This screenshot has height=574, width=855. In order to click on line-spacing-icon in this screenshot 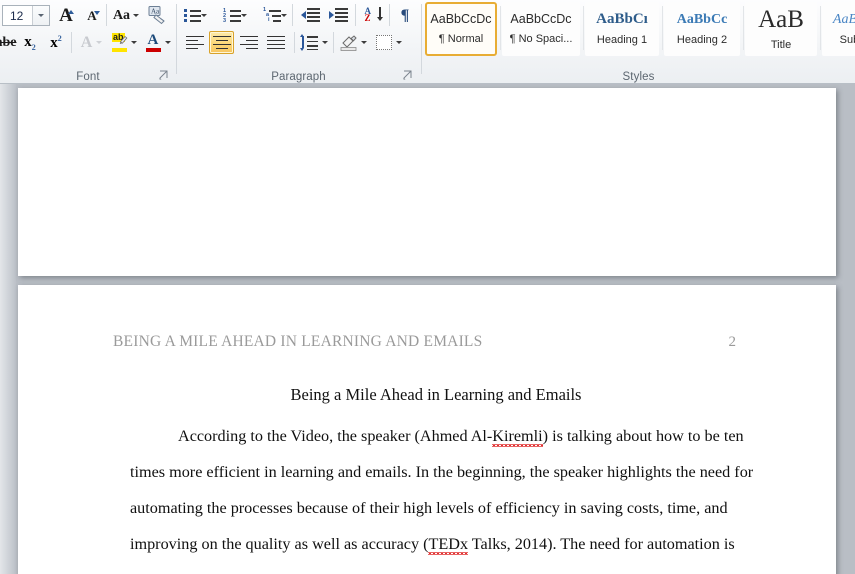, I will do `click(309, 42)`.